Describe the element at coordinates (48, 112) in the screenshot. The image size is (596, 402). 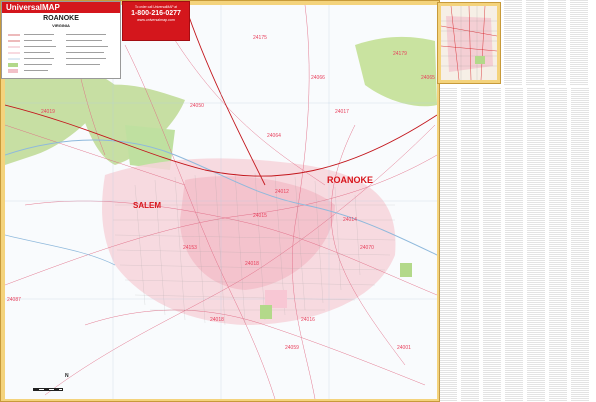
I see `zip-label: 24019` at that location.